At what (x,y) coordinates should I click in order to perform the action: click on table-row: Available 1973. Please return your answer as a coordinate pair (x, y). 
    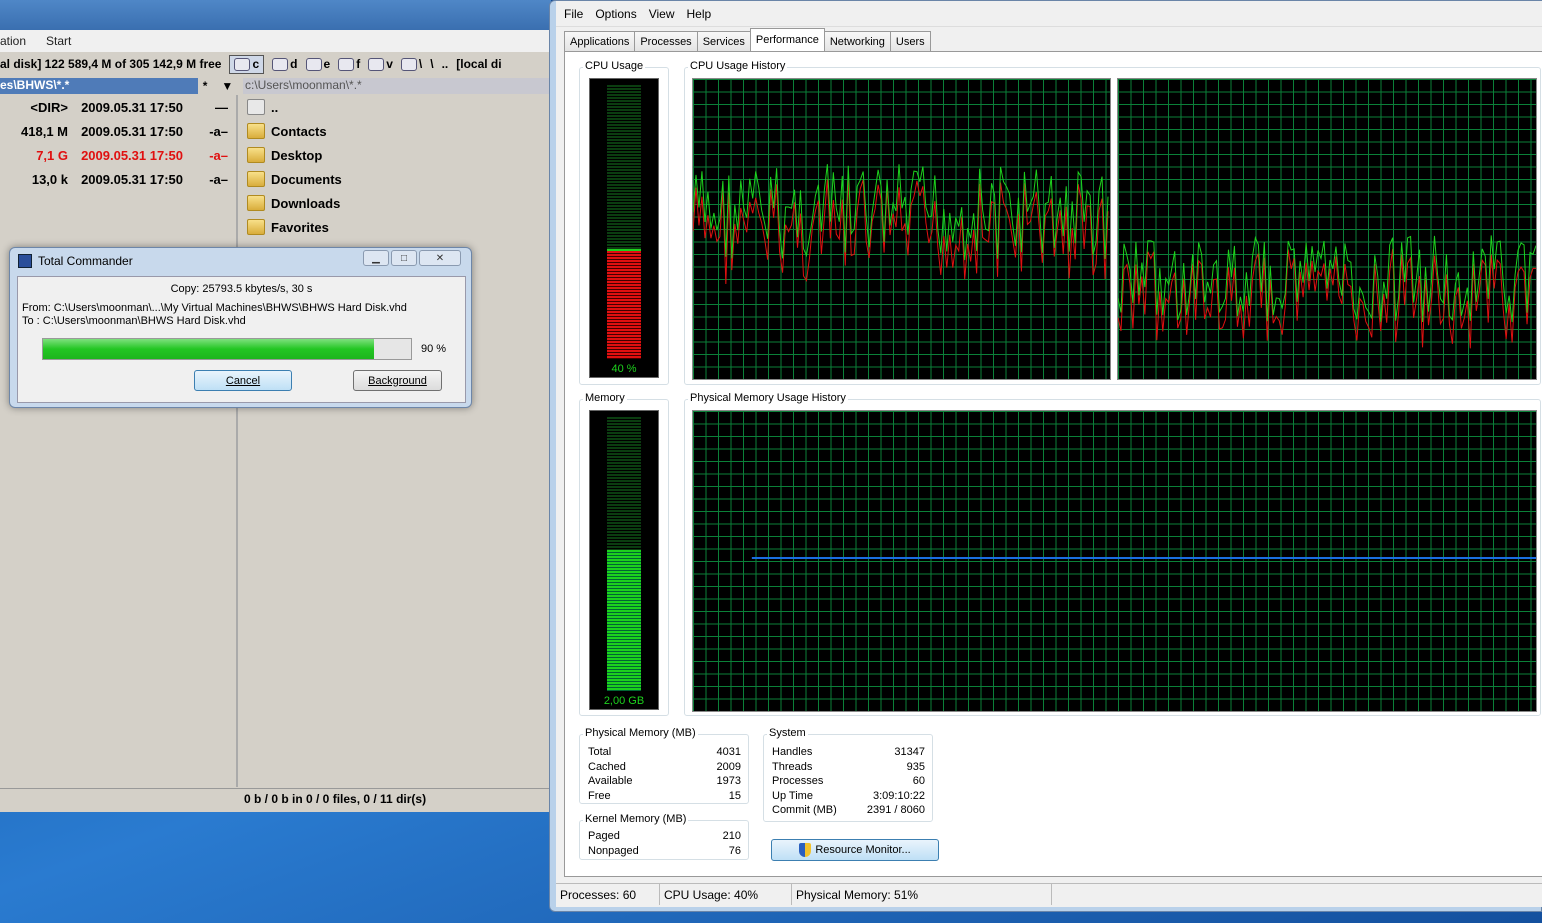
    Looking at the image, I should click on (664, 781).